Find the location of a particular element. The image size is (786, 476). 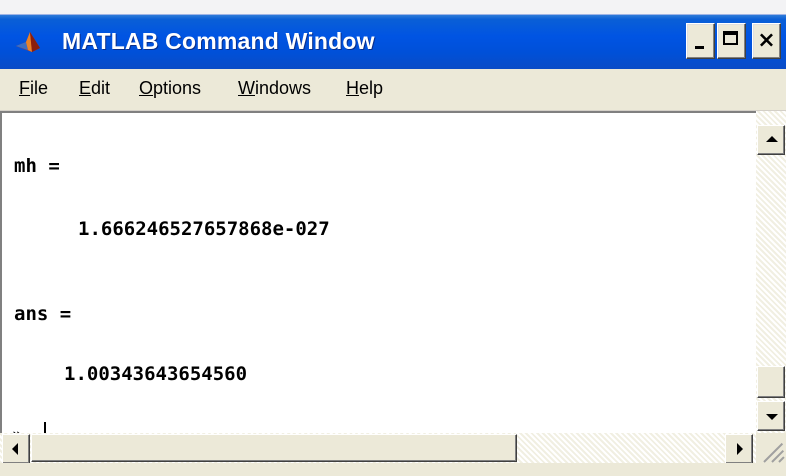

menu-file: File is located at coordinates (33, 88).